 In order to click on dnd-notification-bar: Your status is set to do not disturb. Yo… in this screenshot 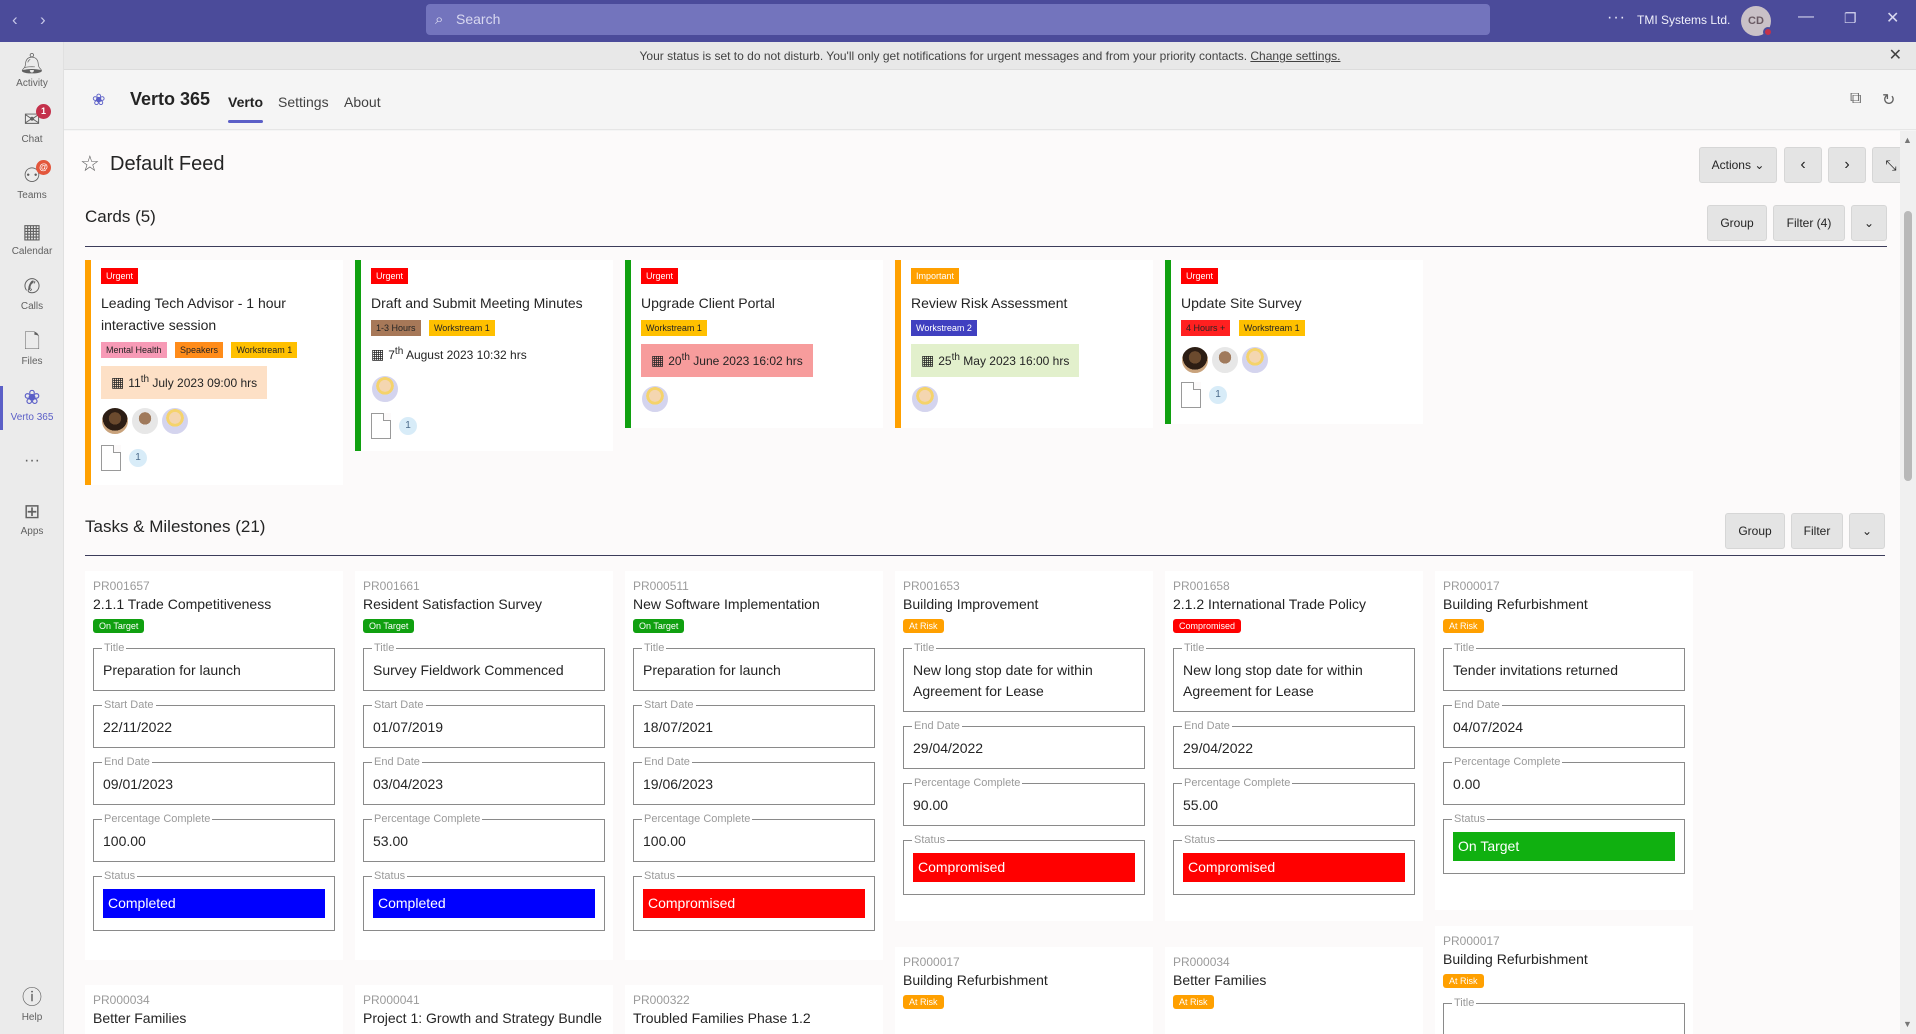, I will do `click(990, 56)`.